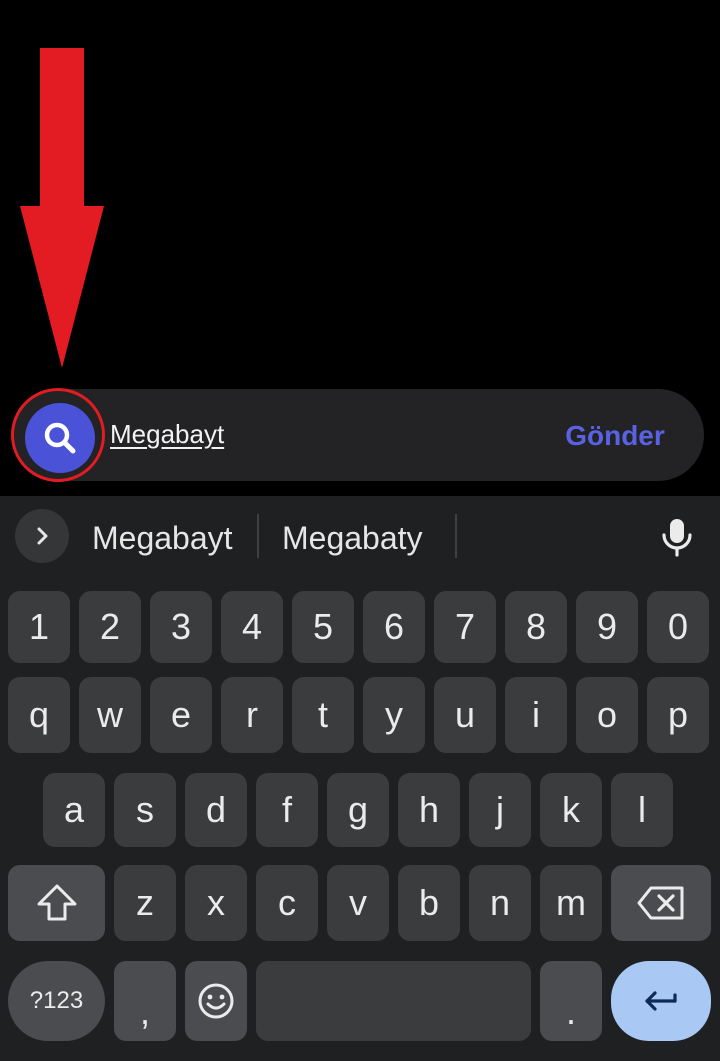 The image size is (720, 1061). I want to click on period-key: ., so click(571, 1001).